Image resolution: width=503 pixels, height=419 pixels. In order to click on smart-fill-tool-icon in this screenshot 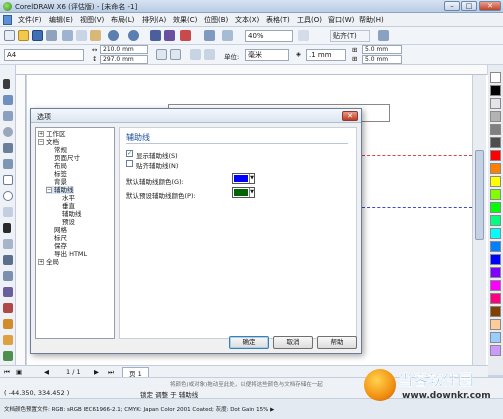, I will do `click(8, 164)`.